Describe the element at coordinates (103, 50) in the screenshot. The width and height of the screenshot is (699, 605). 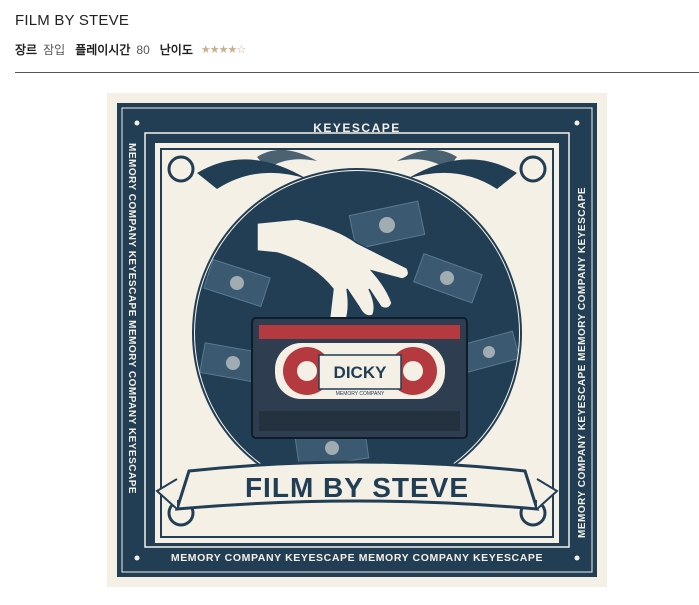
I see `playtime-label: 플레이시간` at that location.